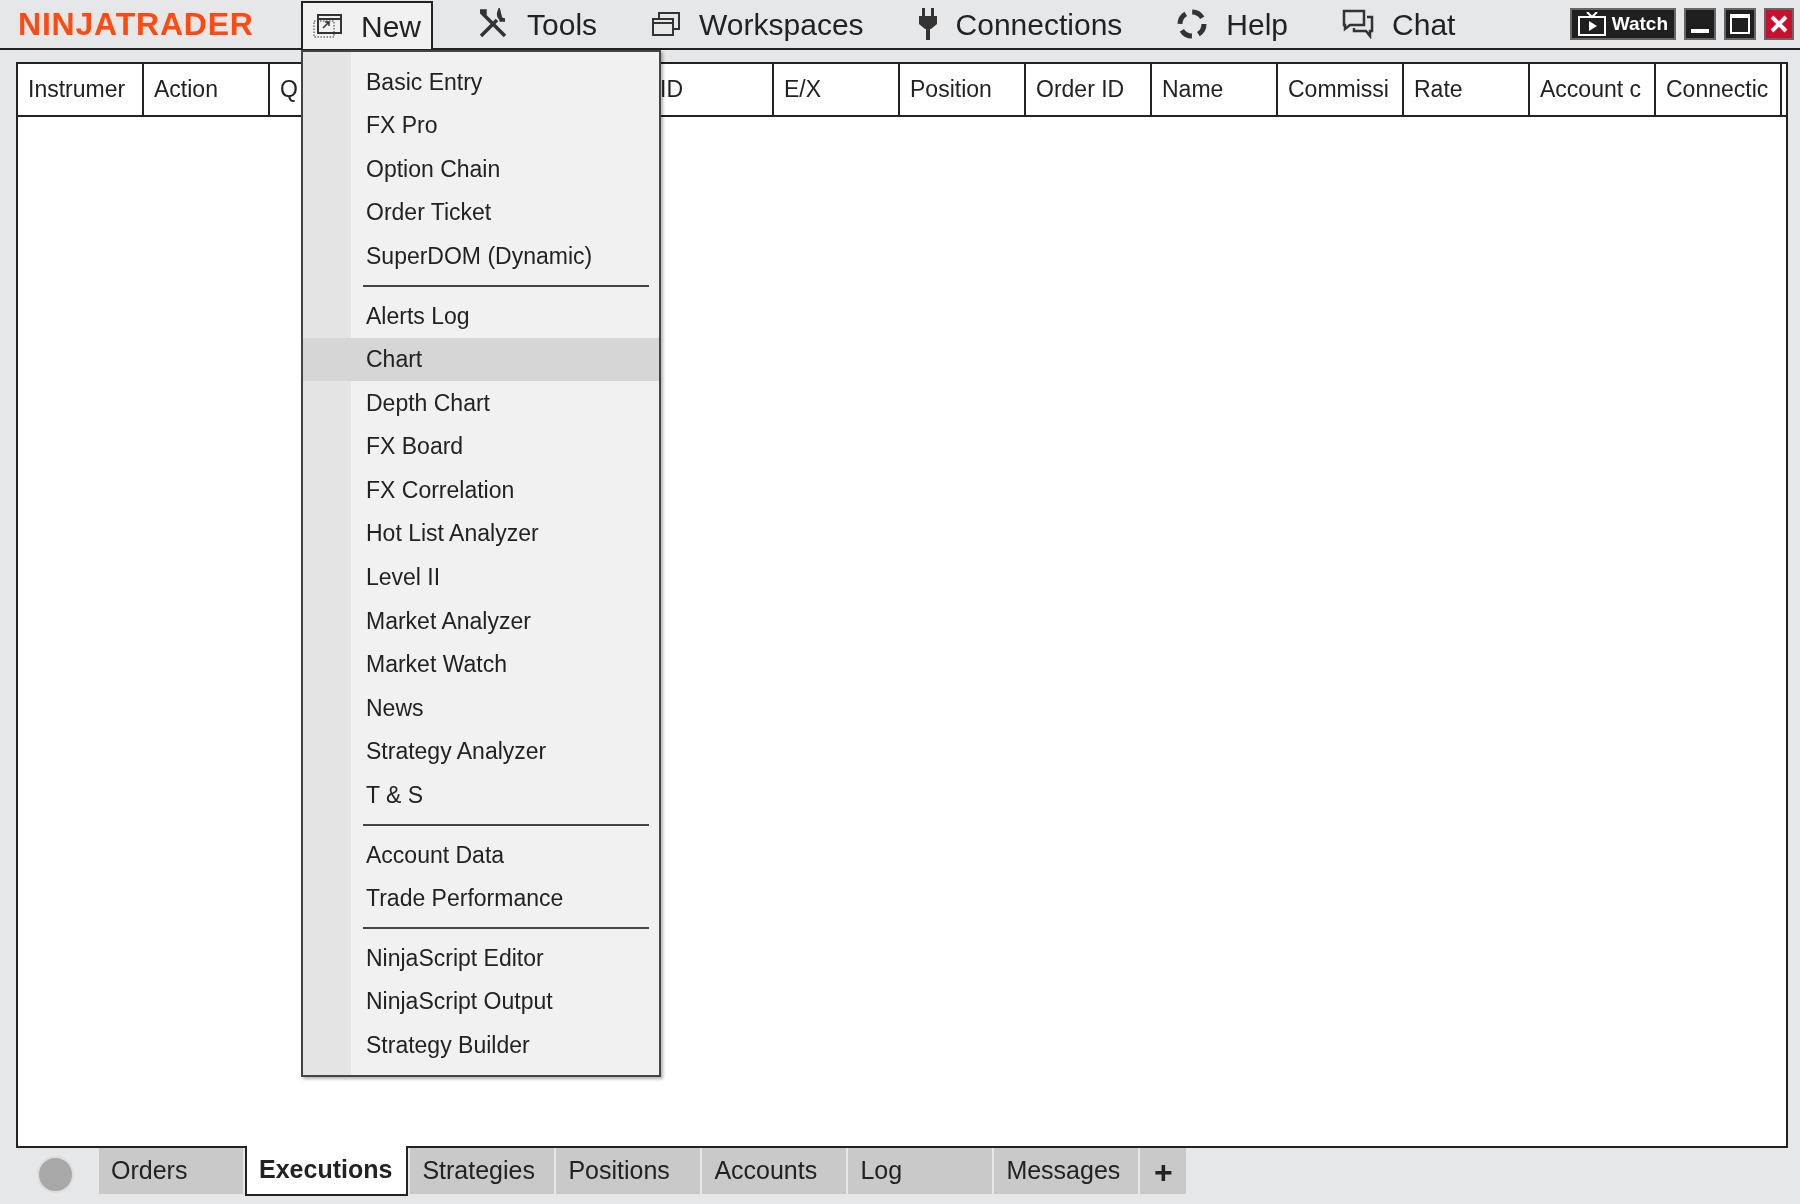  What do you see at coordinates (481, 403) in the screenshot?
I see `menu-item: Depth Chart` at bounding box center [481, 403].